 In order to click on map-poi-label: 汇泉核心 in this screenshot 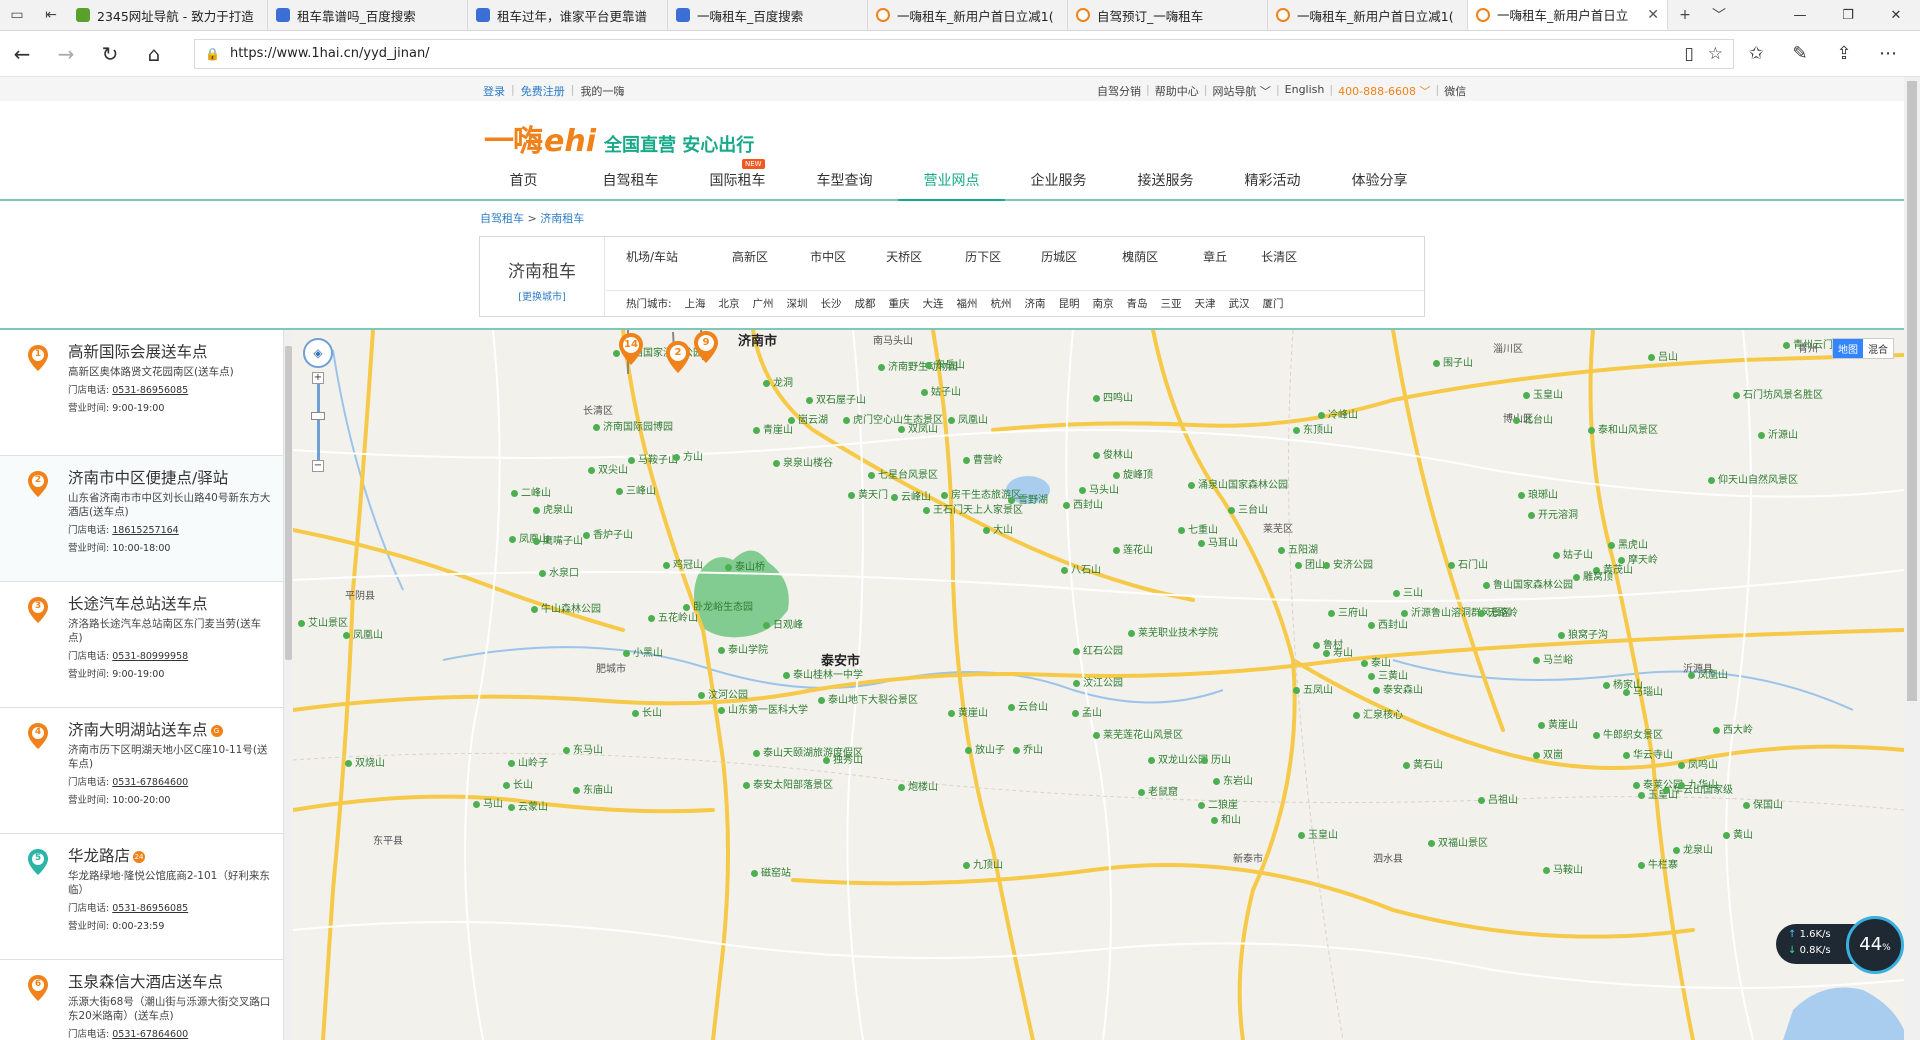, I will do `click(1378, 713)`.